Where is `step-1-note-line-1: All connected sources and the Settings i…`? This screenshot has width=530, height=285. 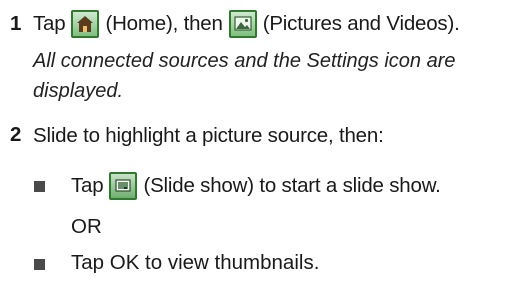
step-1-note-line-1: All connected sources and the Settings i… is located at coordinates (244, 61).